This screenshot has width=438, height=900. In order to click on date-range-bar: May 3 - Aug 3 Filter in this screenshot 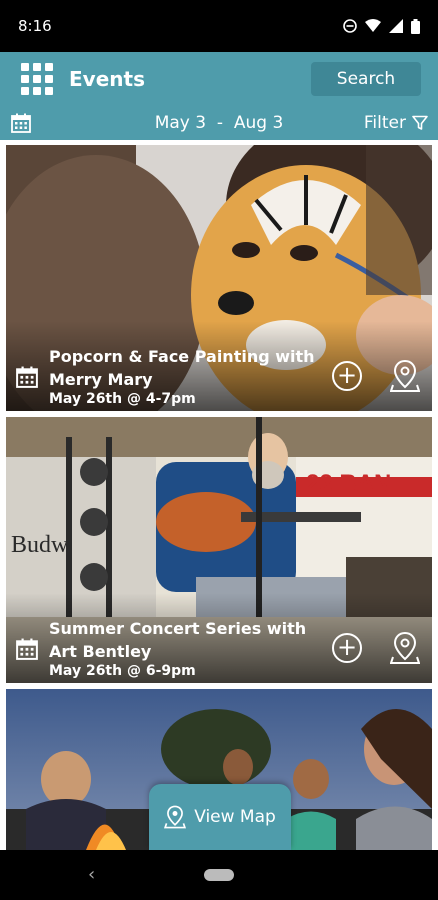, I will do `click(219, 123)`.